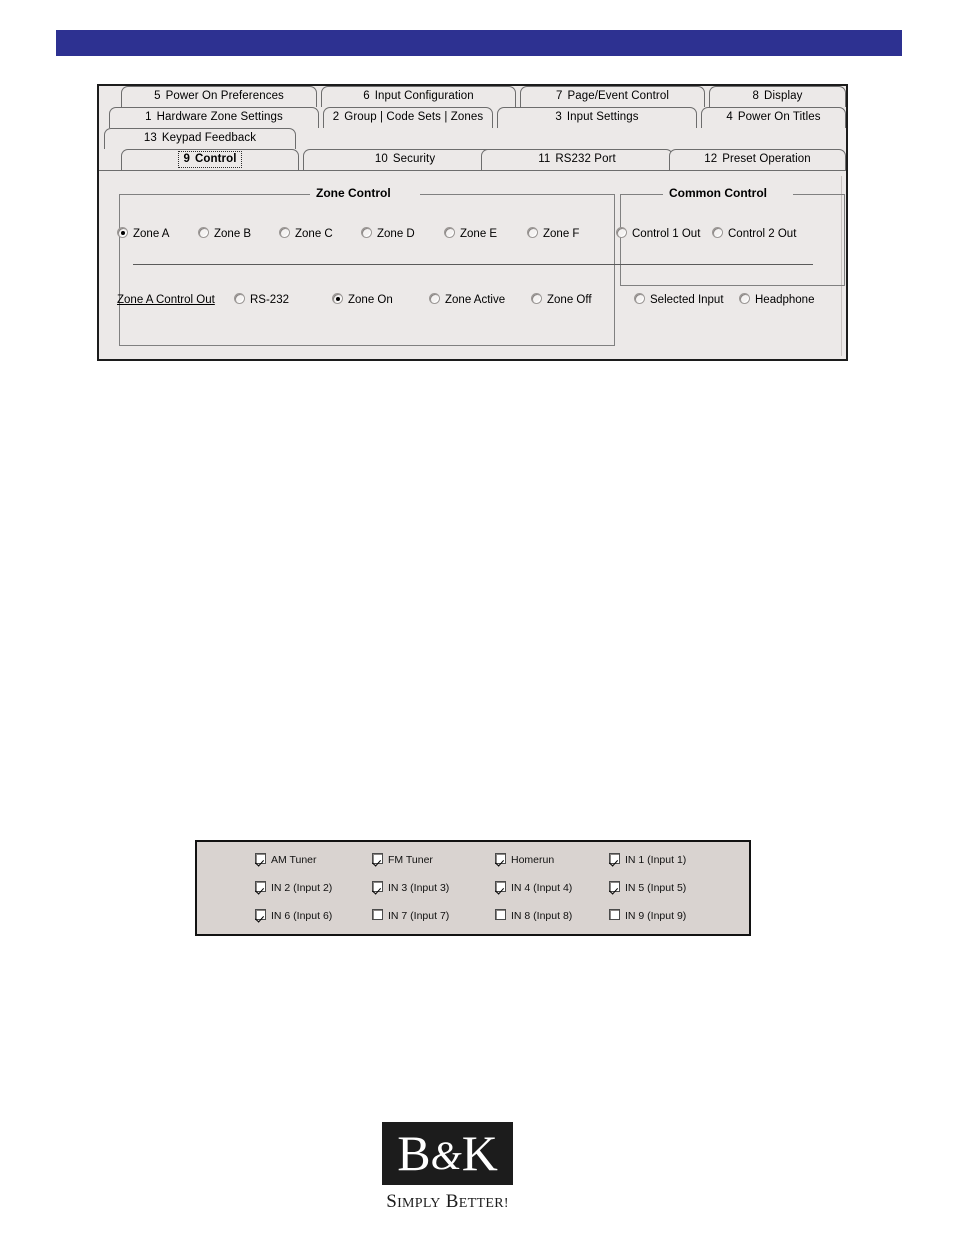  Describe the element at coordinates (269, 300) in the screenshot. I see `radio-label: RS-232` at that location.